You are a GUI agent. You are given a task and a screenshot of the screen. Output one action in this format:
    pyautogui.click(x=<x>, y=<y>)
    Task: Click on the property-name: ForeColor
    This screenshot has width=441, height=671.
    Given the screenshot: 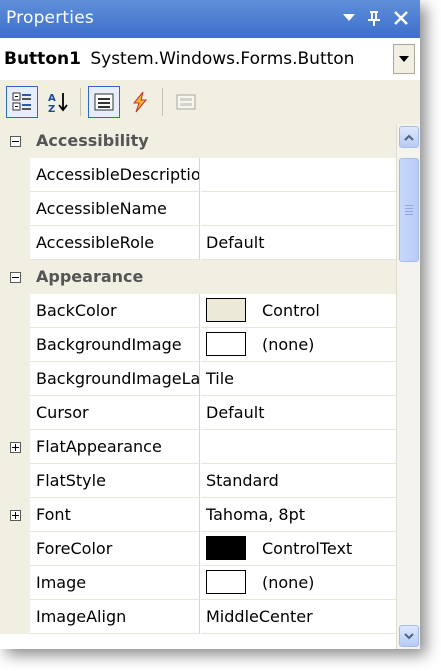 What is the action you would take?
    pyautogui.click(x=115, y=549)
    